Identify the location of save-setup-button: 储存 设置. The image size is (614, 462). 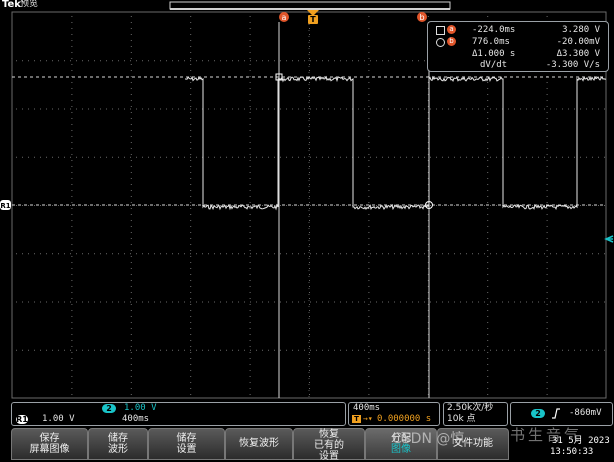
(186, 444).